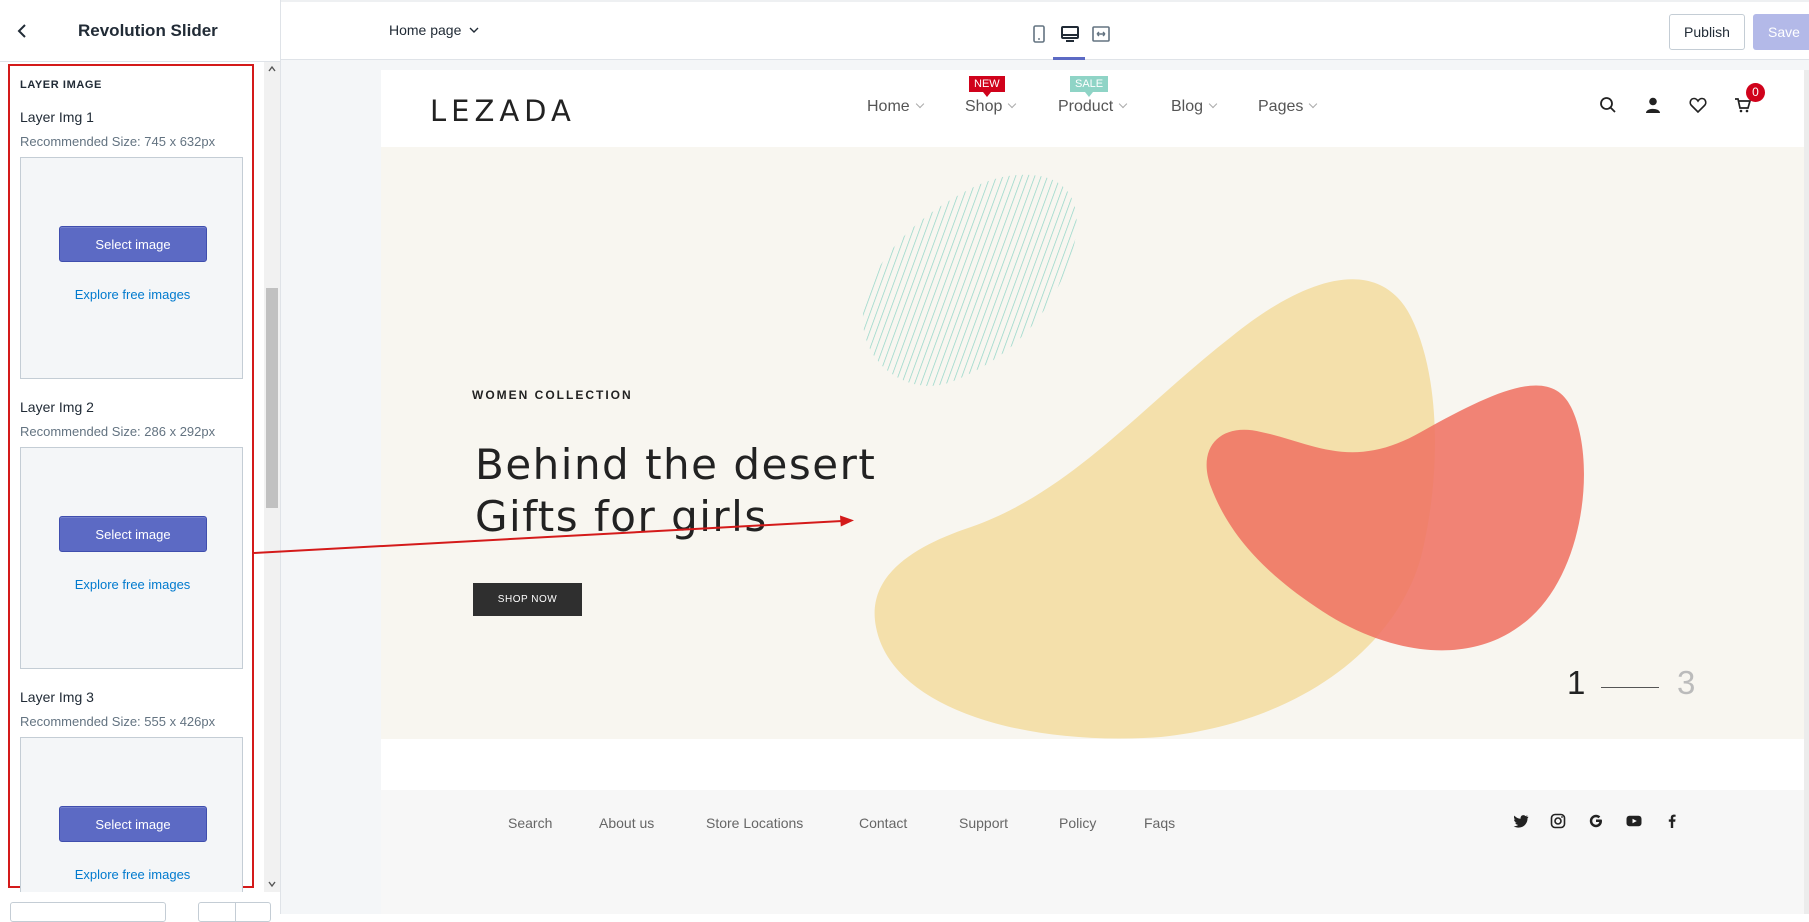  I want to click on cart-count-badge: 0, so click(1755, 92).